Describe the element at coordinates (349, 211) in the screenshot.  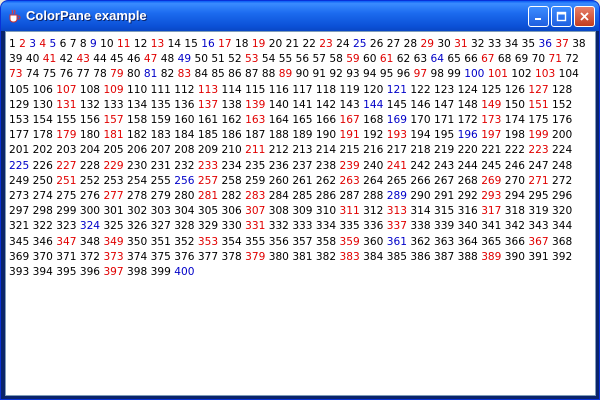
I see `number-311: 311` at that location.